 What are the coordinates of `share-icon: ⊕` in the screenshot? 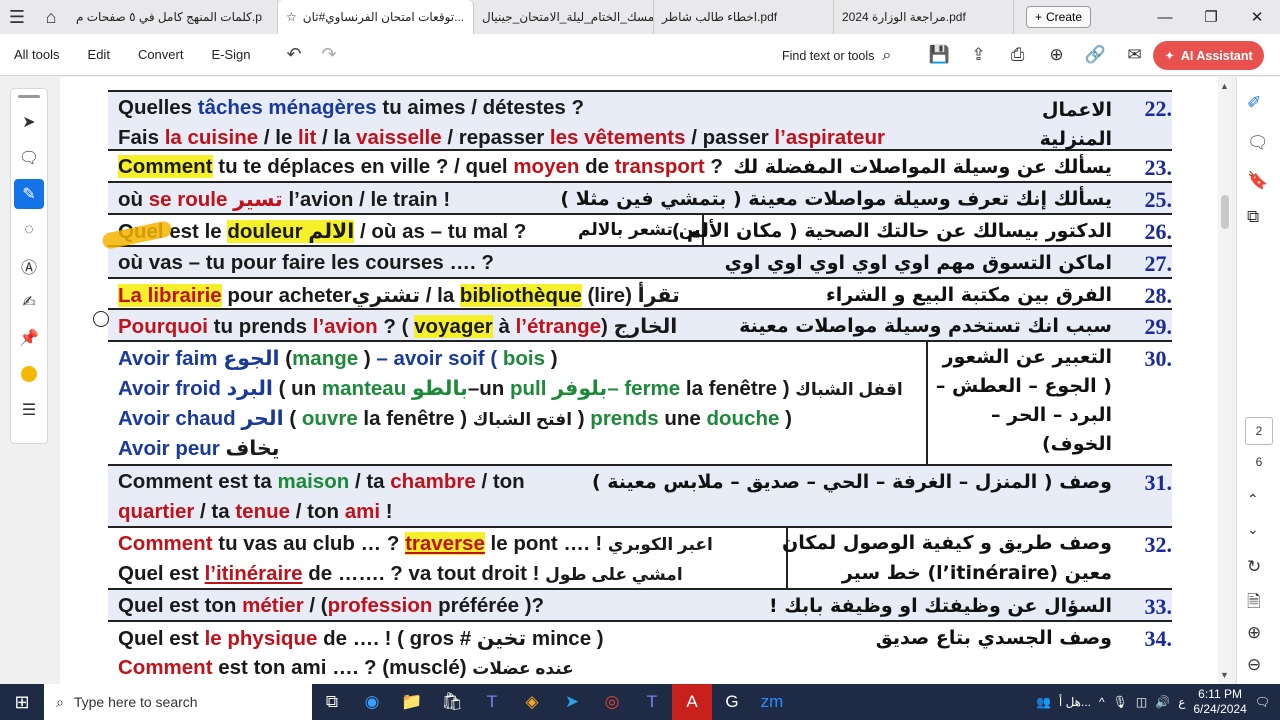 It's located at (1056, 55).